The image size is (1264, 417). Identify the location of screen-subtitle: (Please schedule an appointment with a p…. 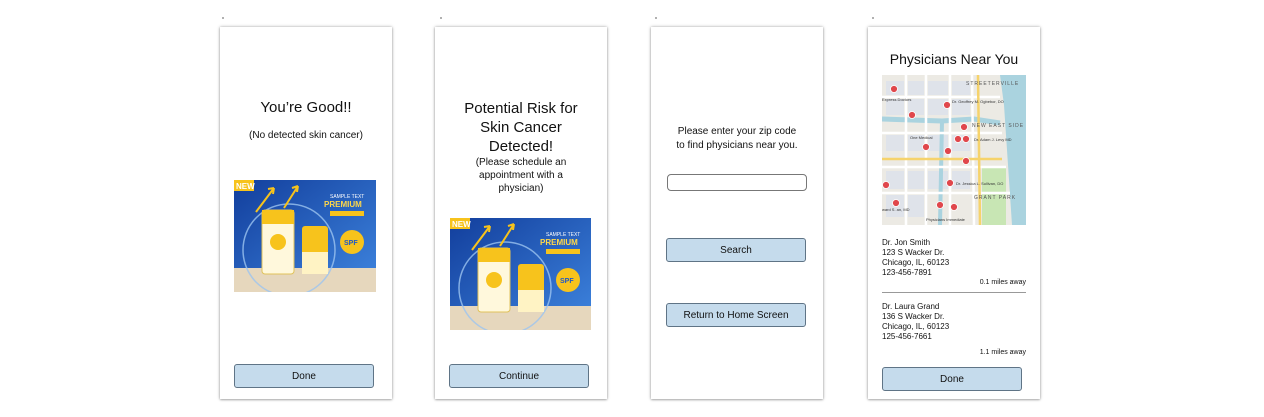
(521, 175).